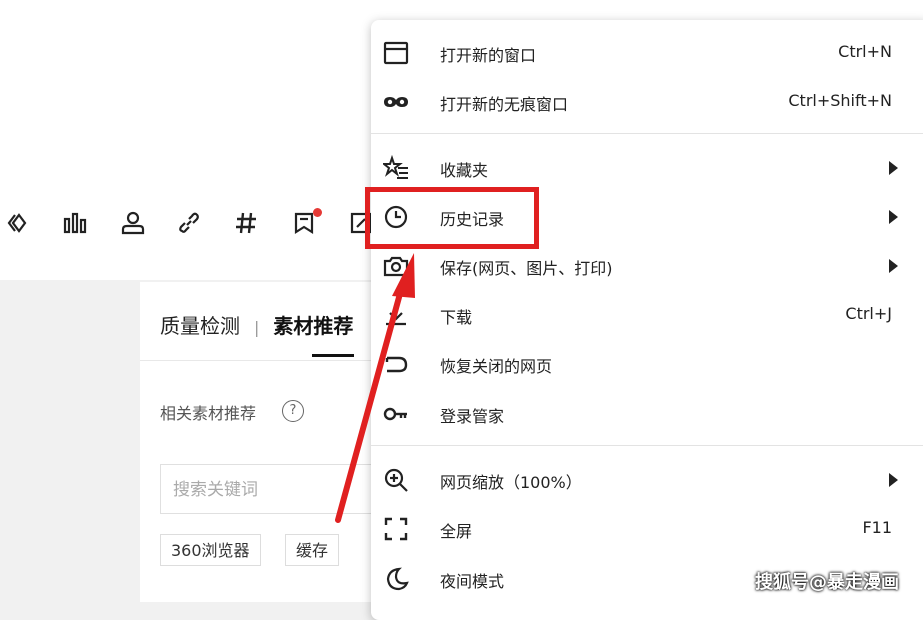  What do you see at coordinates (647, 414) in the screenshot?
I see `menu-item-login-manager: 登录管家` at bounding box center [647, 414].